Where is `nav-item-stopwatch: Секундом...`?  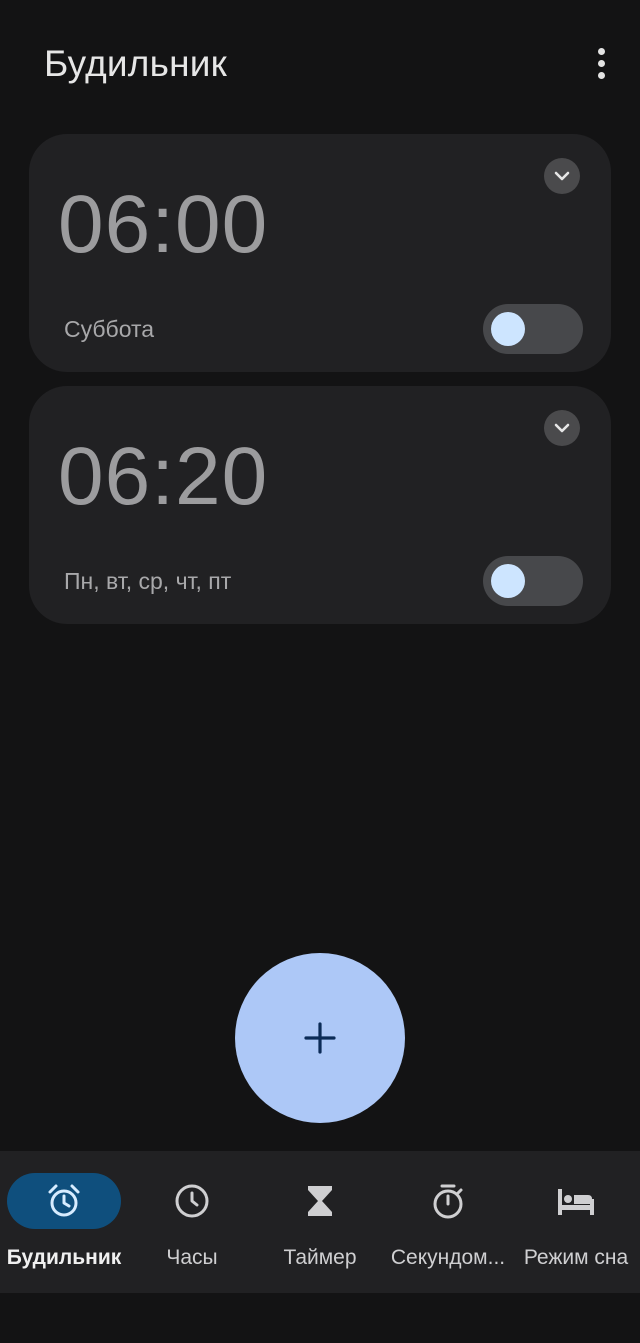
nav-item-stopwatch: Секундом... is located at coordinates (448, 1222).